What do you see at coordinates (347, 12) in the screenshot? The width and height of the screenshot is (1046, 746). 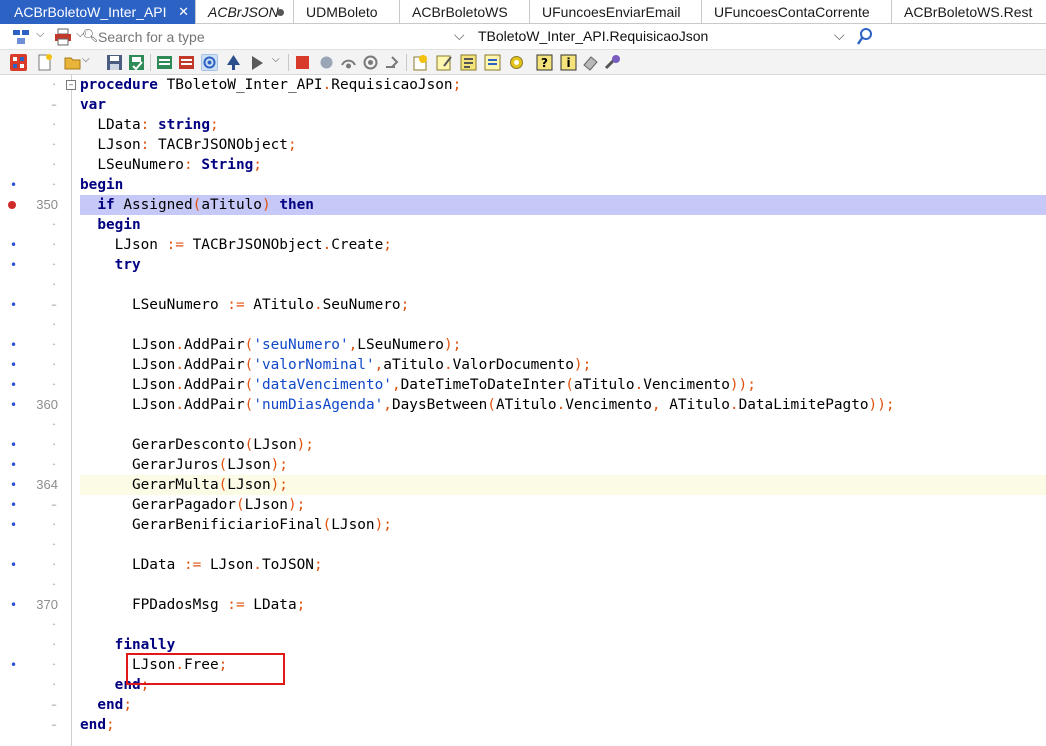 I see `tab-udmboleto: UDMBoleto` at bounding box center [347, 12].